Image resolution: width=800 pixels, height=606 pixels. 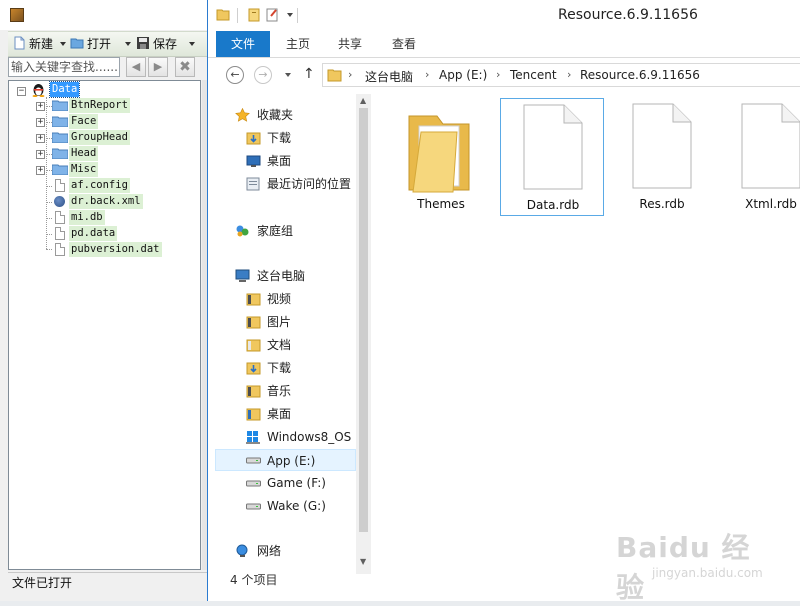 What do you see at coordinates (285, 231) in the screenshot?
I see `nav-homegroup: 家庭组` at bounding box center [285, 231].